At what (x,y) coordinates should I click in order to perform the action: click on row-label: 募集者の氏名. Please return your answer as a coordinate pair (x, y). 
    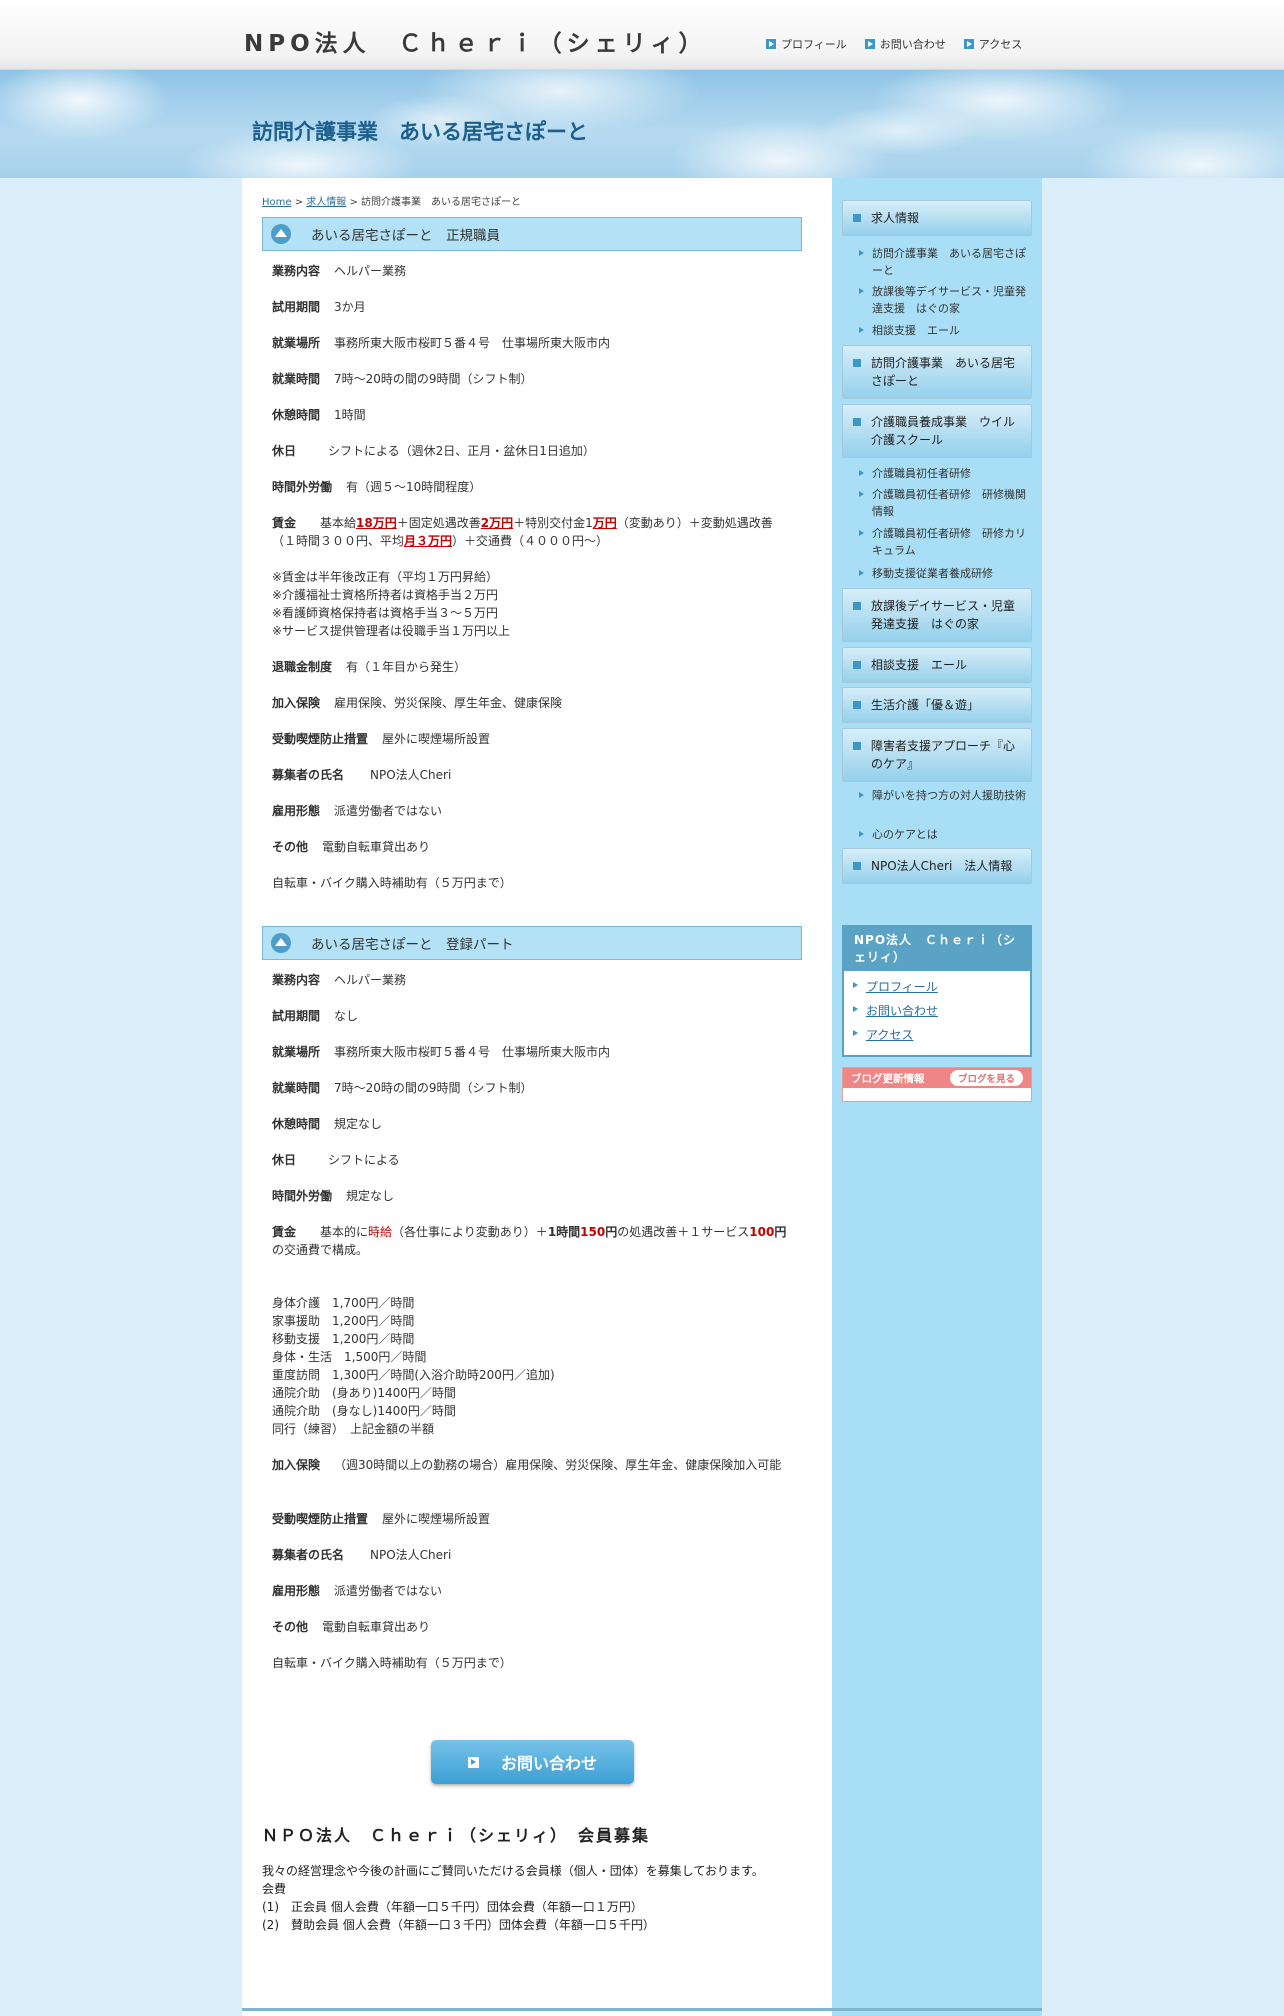
    Looking at the image, I should click on (308, 775).